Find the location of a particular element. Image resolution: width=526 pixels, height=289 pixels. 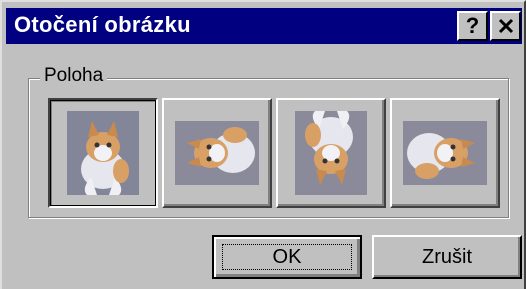

cat-rotated-90-thumbnail is located at coordinates (217, 153).